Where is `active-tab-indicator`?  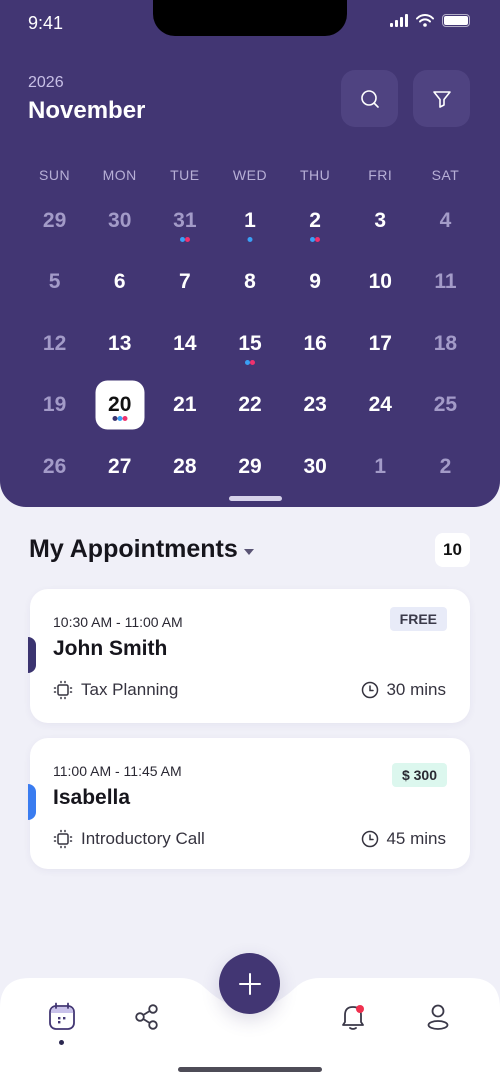 active-tab-indicator is located at coordinates (61, 1042).